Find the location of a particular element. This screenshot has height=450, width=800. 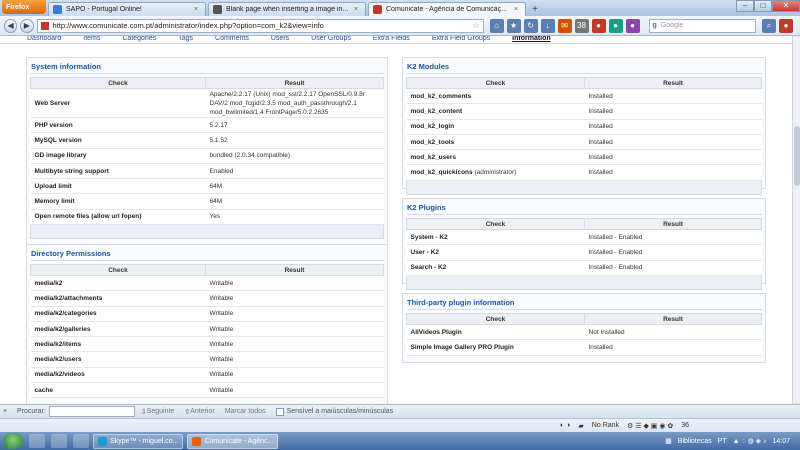

firefox-icon is located at coordinates (81, 441).